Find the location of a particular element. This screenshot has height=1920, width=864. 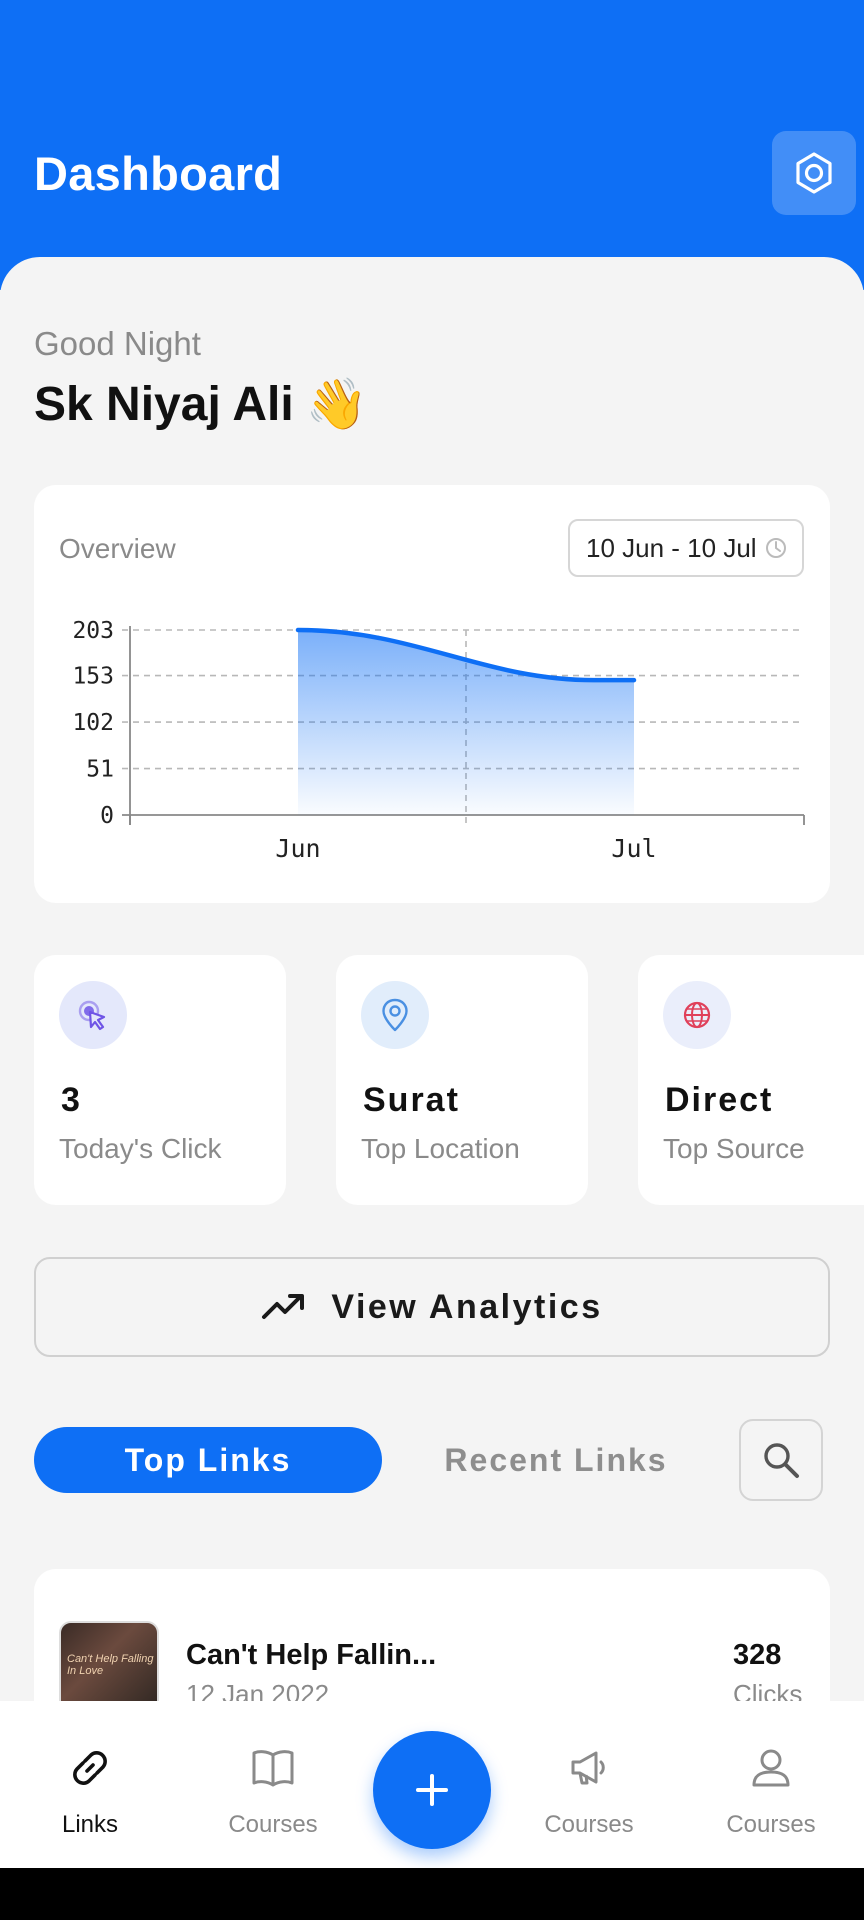

thumbnail-caption: Can't Help Falling In Love is located at coordinates (110, 1665).